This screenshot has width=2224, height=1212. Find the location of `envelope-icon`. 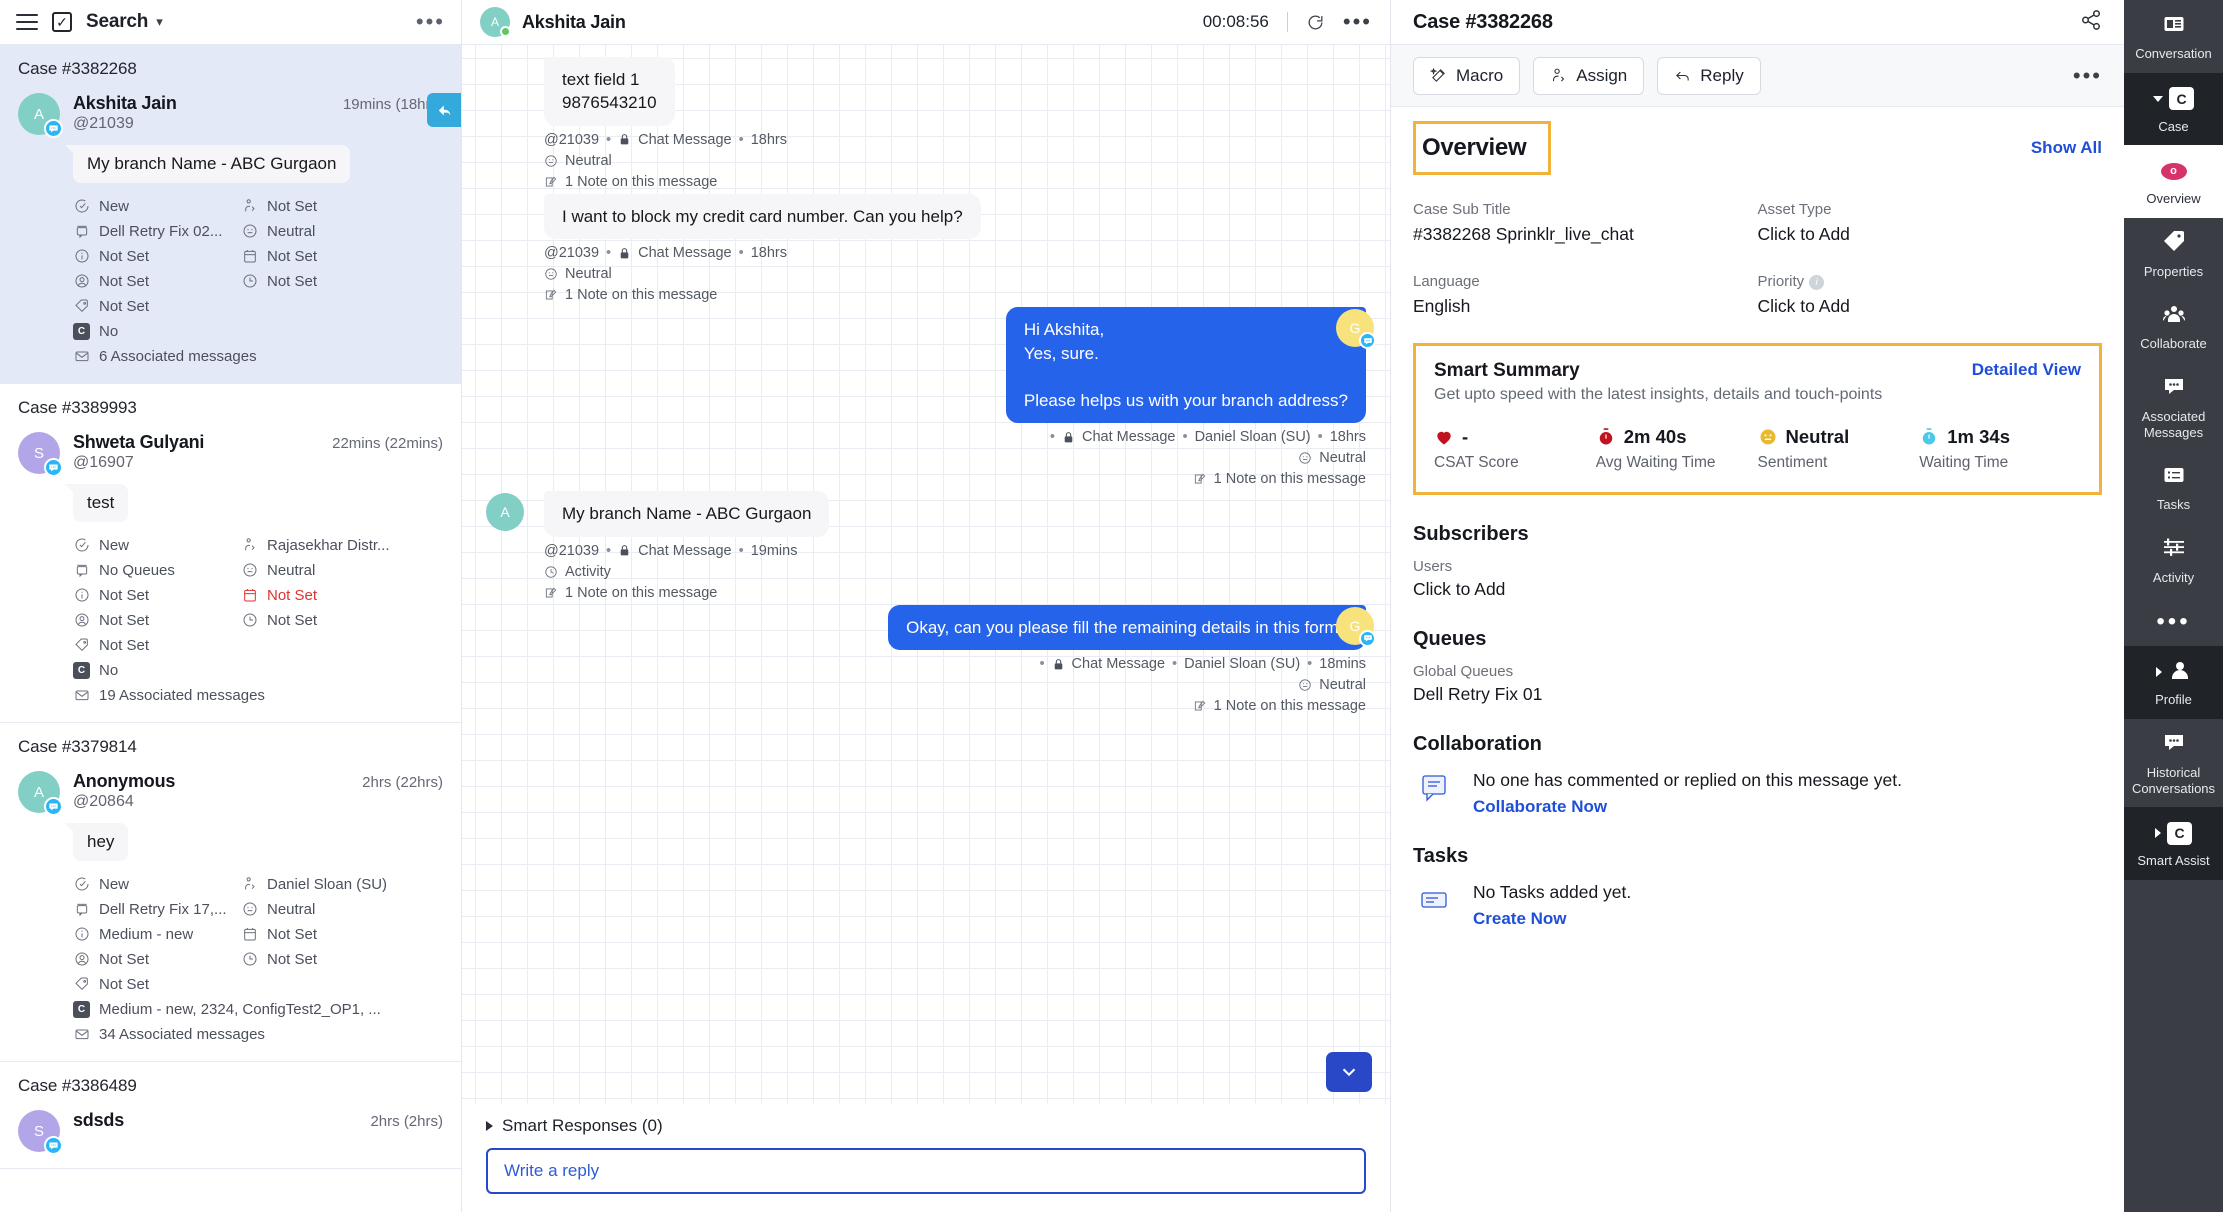

envelope-icon is located at coordinates (81, 356).